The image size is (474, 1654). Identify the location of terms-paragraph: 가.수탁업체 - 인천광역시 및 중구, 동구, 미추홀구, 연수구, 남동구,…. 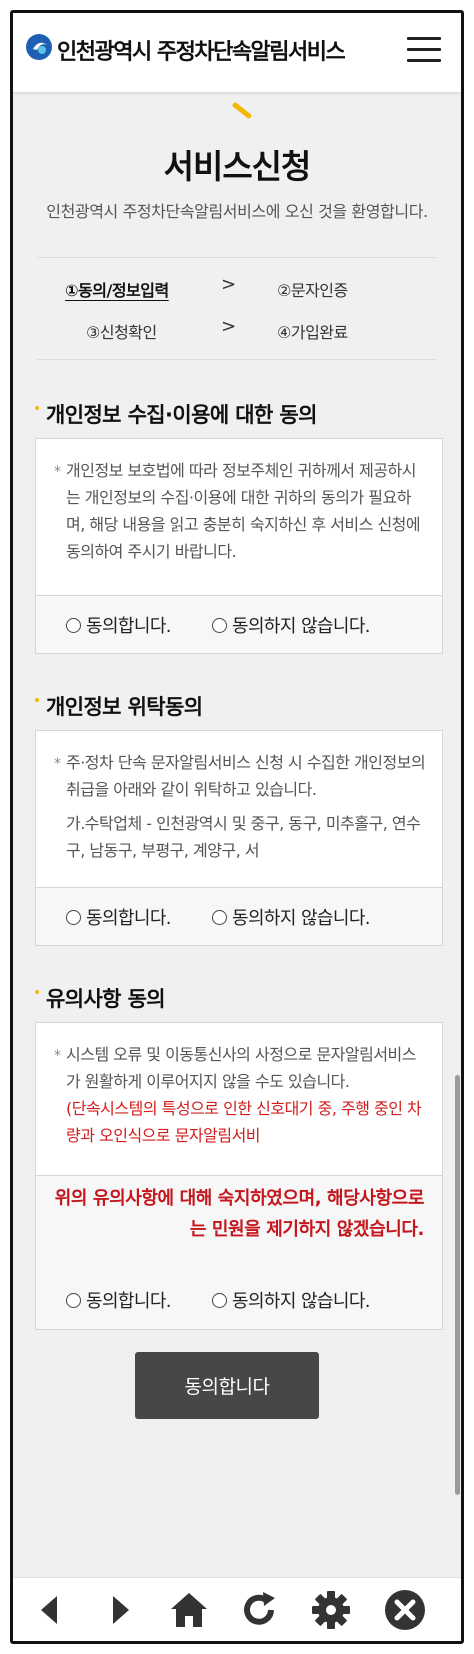
(243, 837).